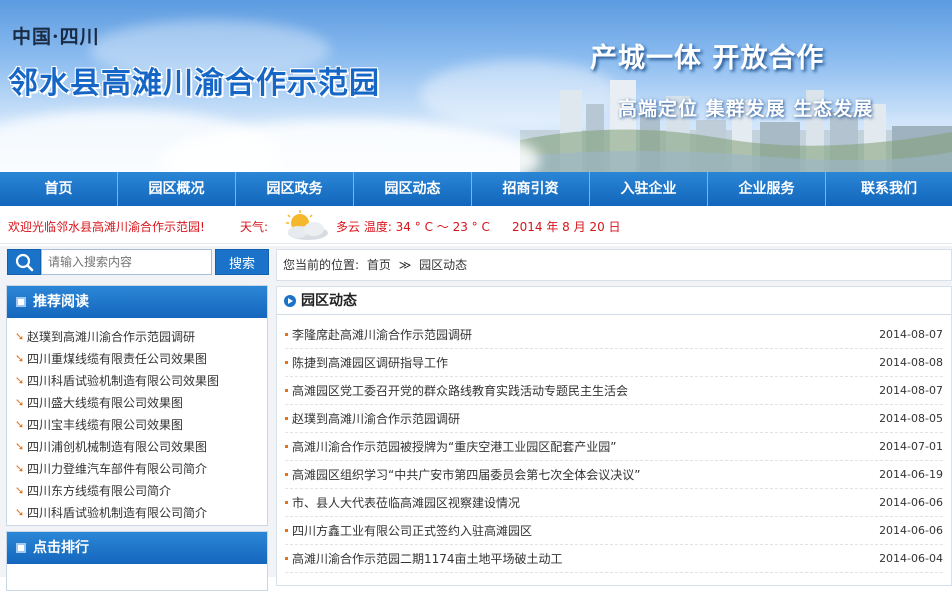 Image resolution: width=952 pixels, height=591 pixels. What do you see at coordinates (141, 513) in the screenshot?
I see `list-item: ➘ 四川科盾试验机制造有限公司简介` at bounding box center [141, 513].